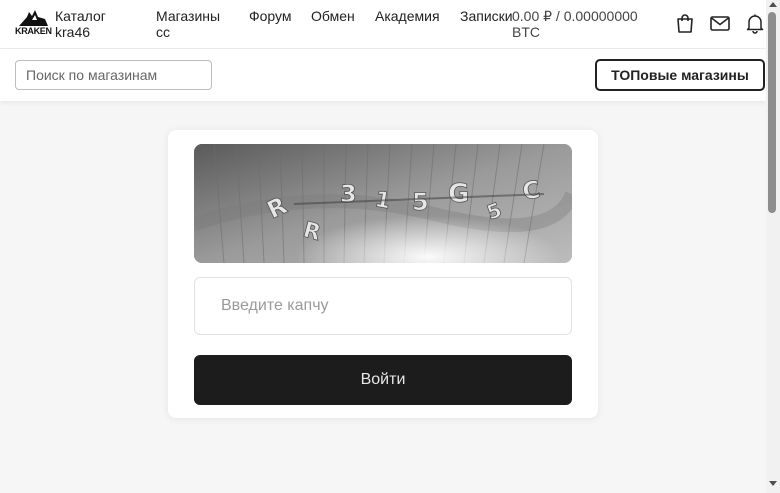 Image resolution: width=780 pixels, height=493 pixels. Describe the element at coordinates (680, 75) in the screenshot. I see `top-shops-button: ТОПовые магазины` at that location.